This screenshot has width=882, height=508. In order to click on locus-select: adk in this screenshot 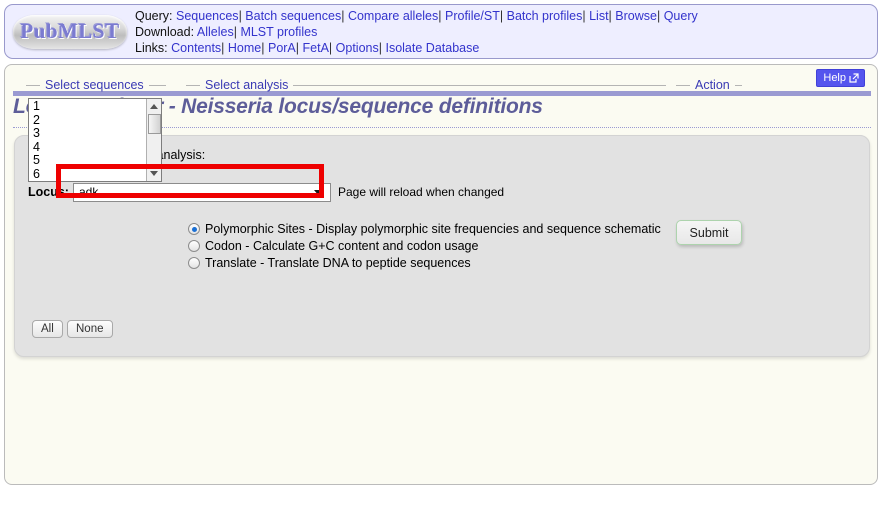, I will do `click(201, 192)`.